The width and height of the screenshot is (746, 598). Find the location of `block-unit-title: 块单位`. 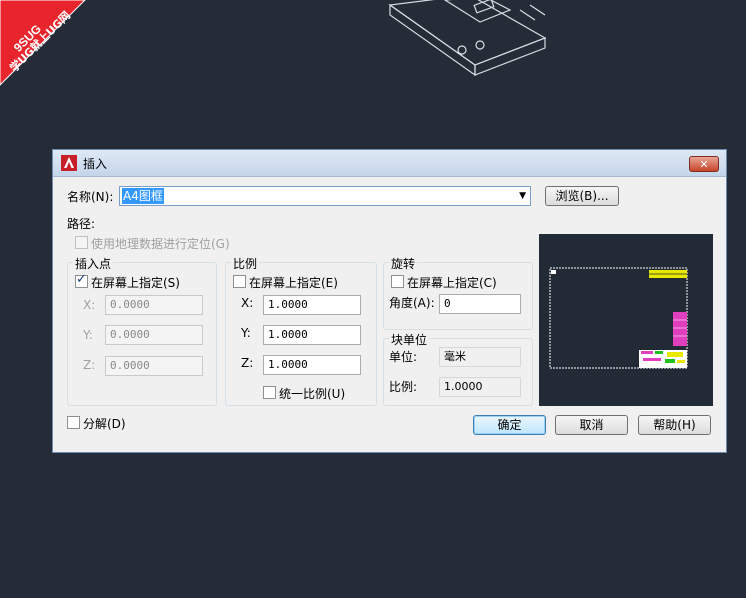

block-unit-title: 块单位 is located at coordinates (409, 339).